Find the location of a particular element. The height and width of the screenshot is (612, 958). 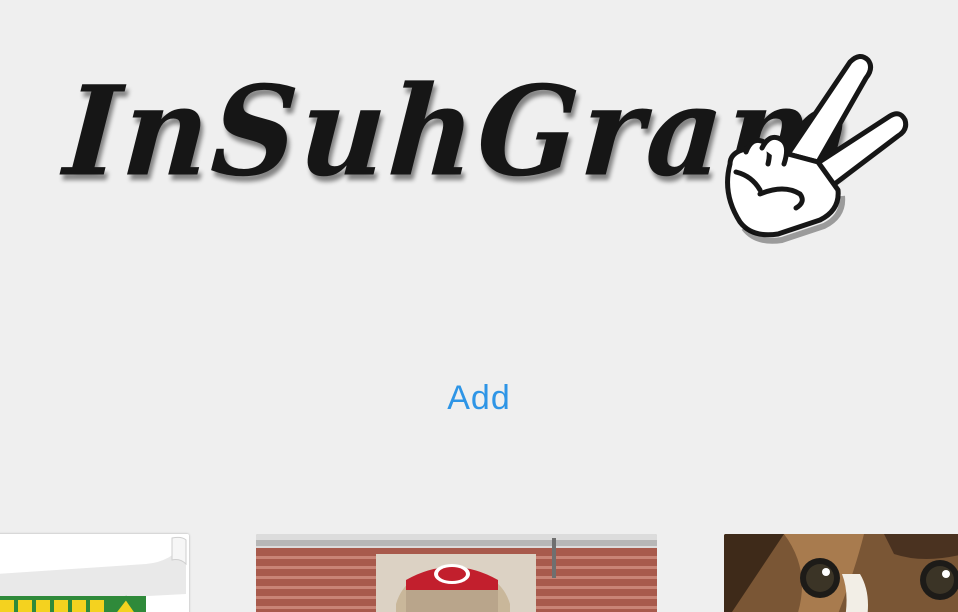

add-button: Add is located at coordinates (479, 398).